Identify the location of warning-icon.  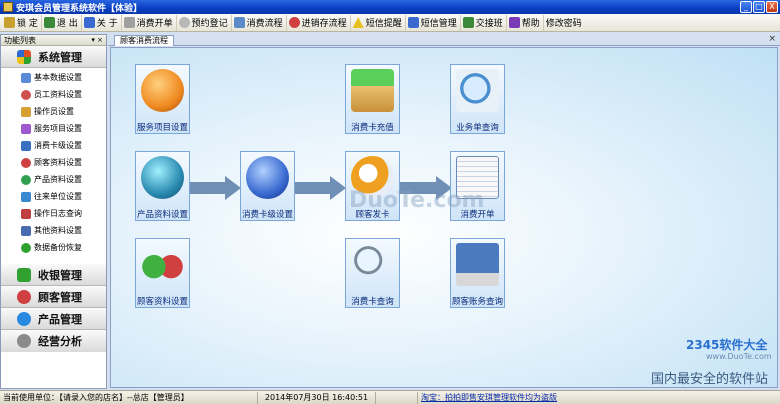
(358, 22).